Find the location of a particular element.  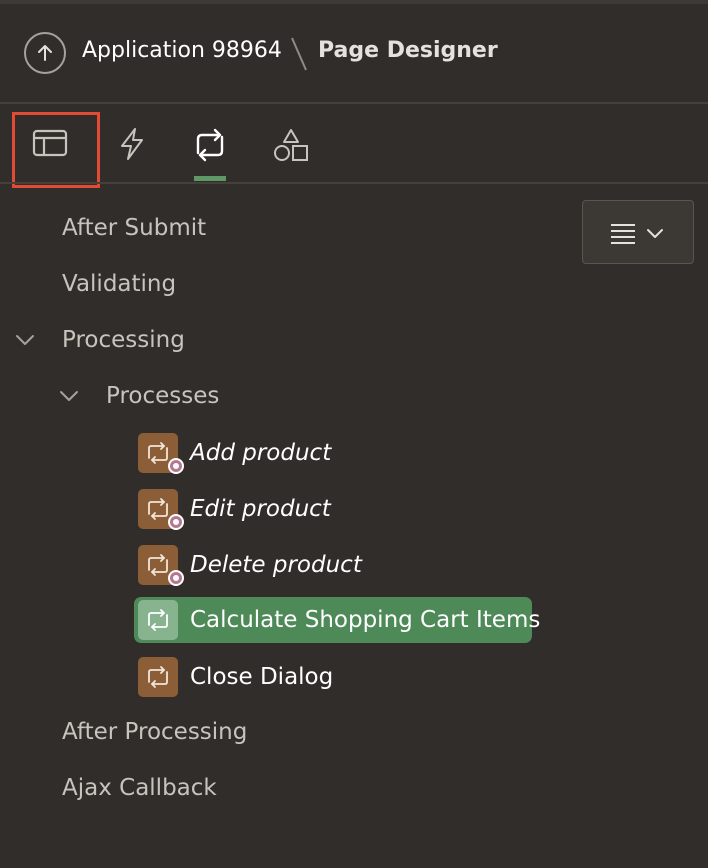

process-label: Edit product is located at coordinates (260, 509).